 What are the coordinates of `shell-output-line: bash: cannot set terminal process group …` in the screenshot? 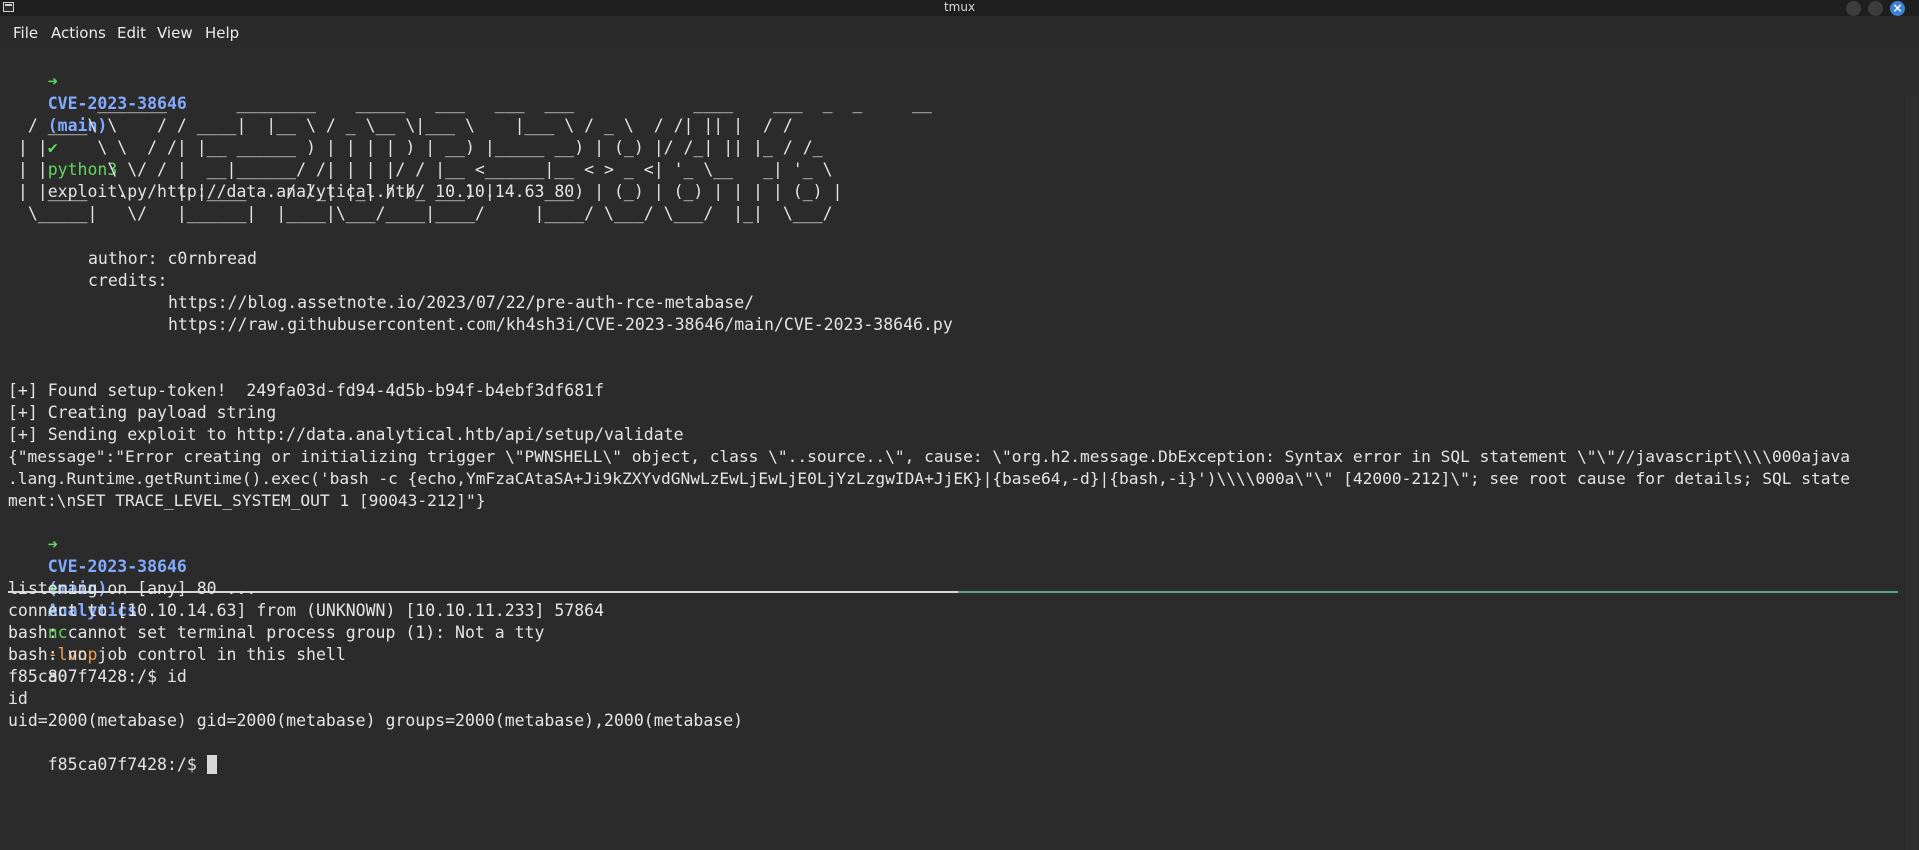 It's located at (276, 632).